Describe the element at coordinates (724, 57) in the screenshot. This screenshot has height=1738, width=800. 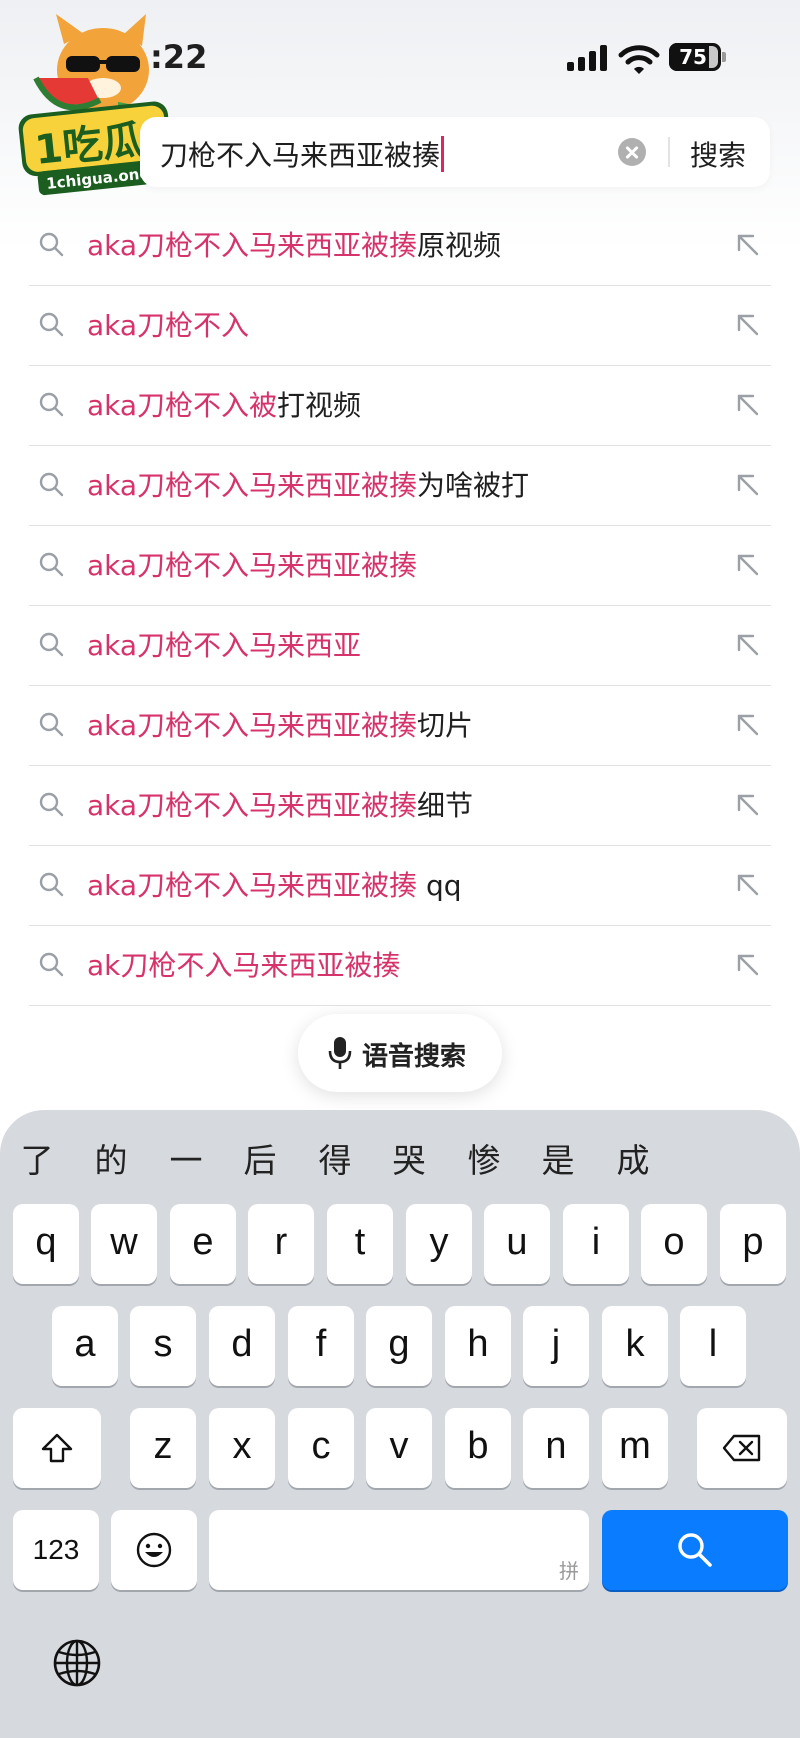
I see `battery-nub` at that location.